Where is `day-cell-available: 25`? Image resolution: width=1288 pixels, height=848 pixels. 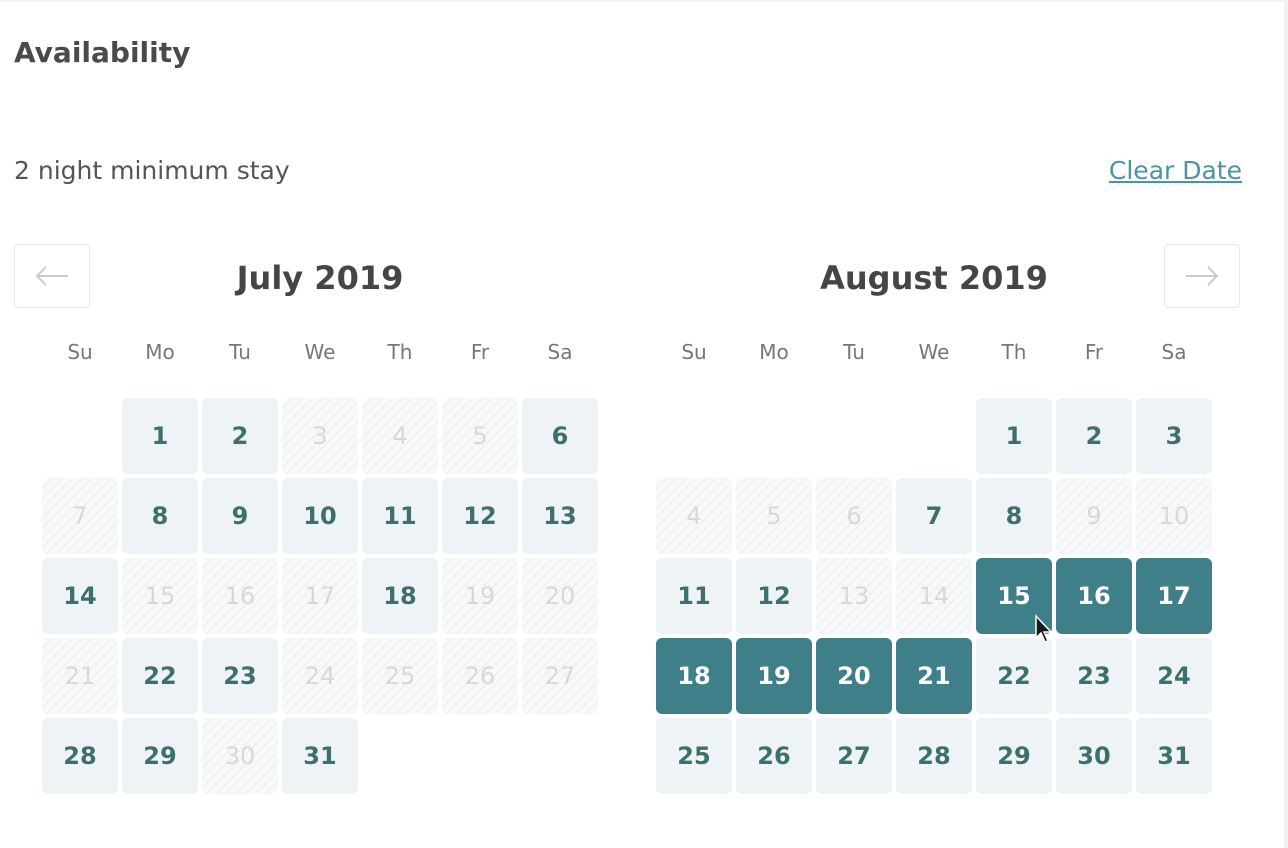 day-cell-available: 25 is located at coordinates (694, 756).